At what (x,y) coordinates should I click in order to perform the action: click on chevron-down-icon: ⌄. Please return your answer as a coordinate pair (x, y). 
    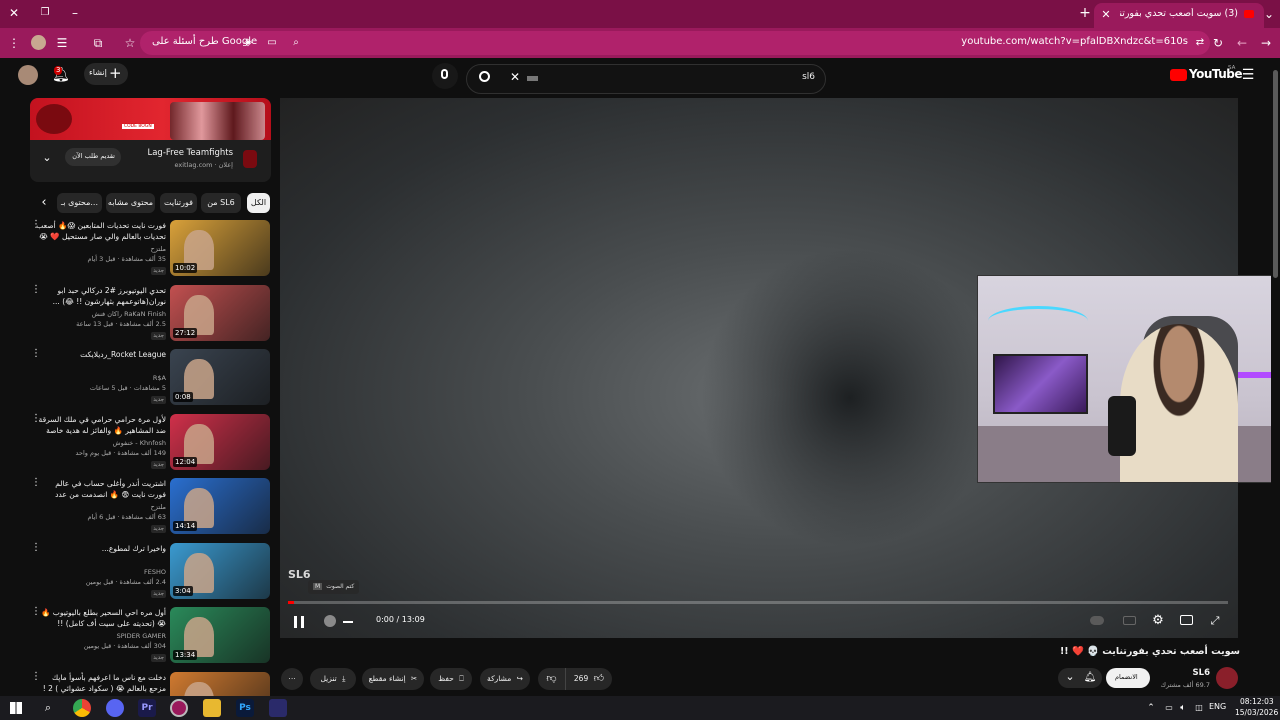
    Looking at the image, I should click on (47, 158).